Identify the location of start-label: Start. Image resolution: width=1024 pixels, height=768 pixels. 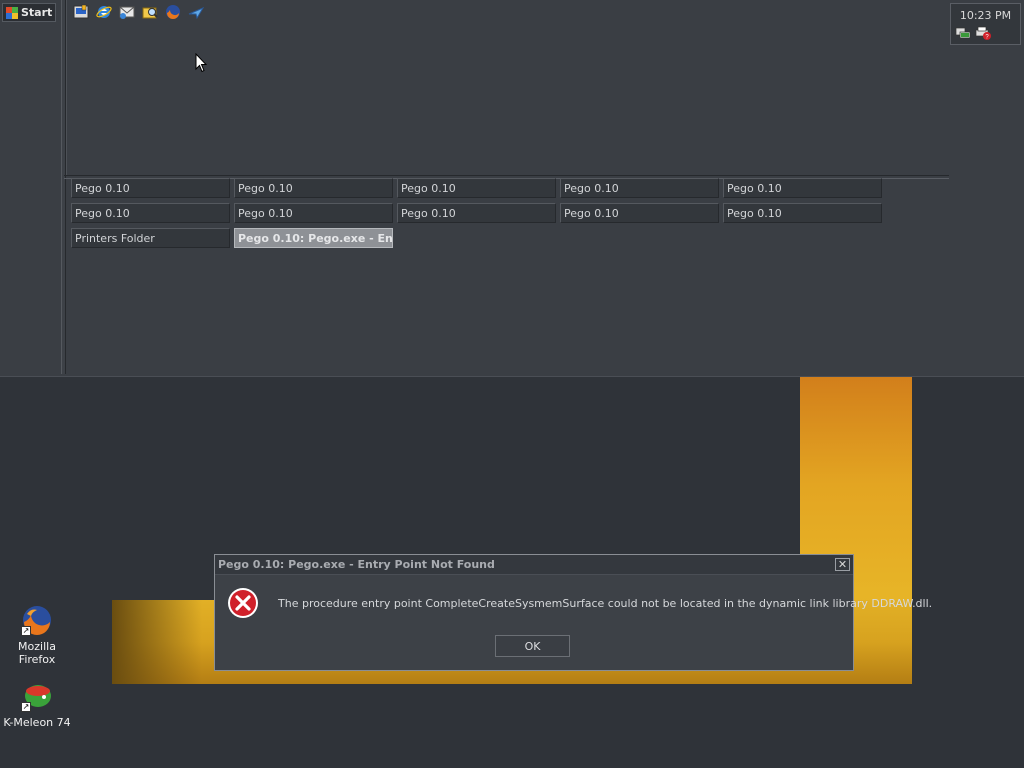
(37, 12).